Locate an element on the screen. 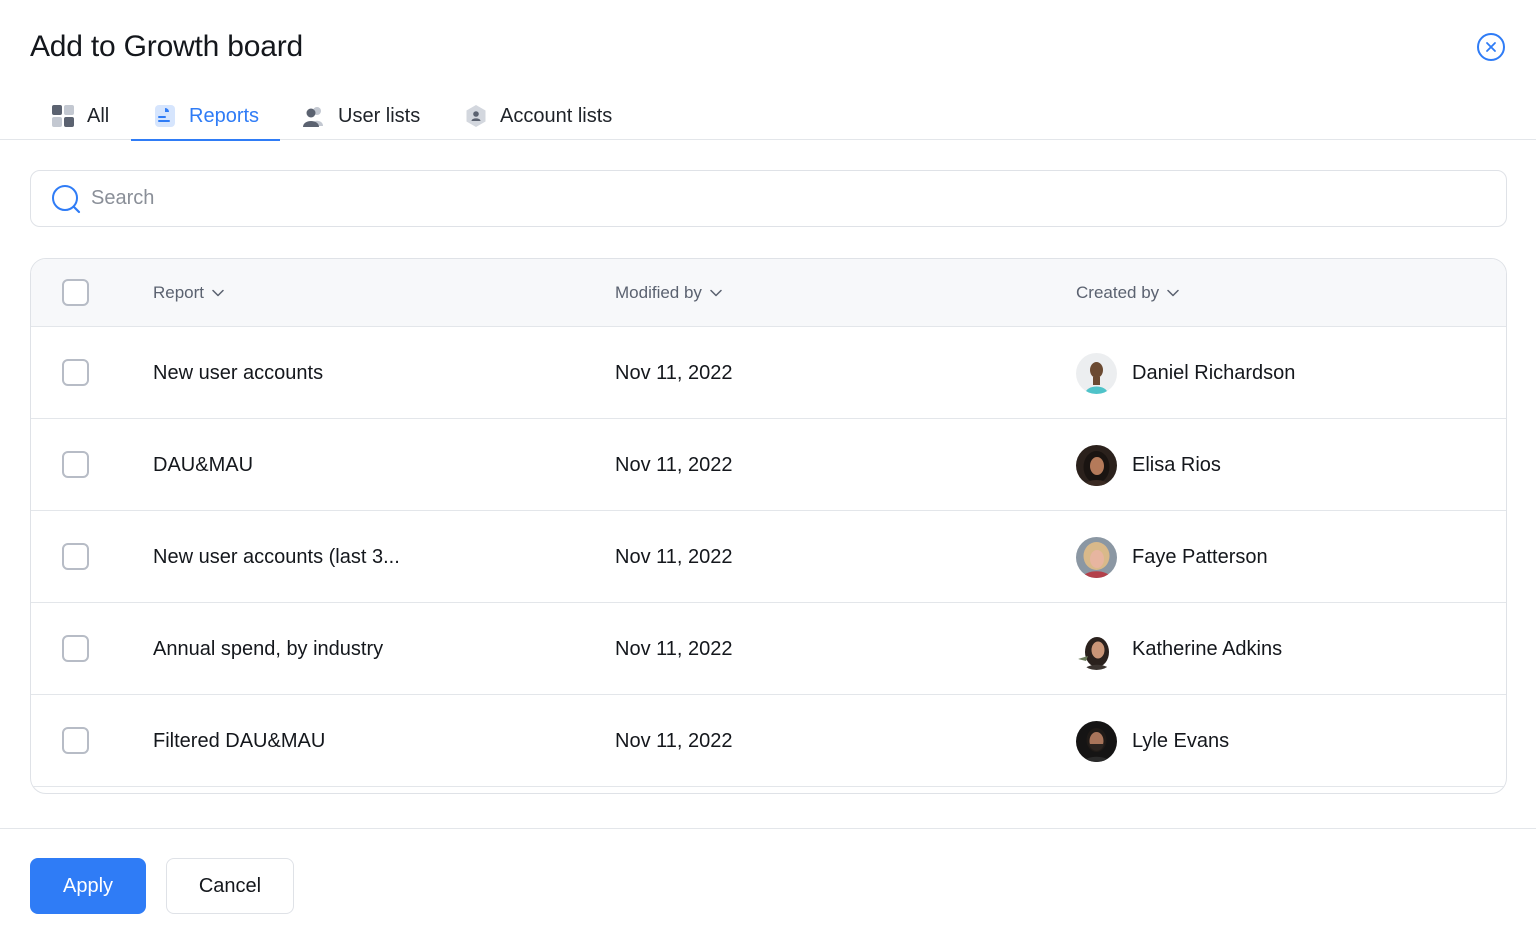  column-header-created: Created by is located at coordinates (1127, 293).